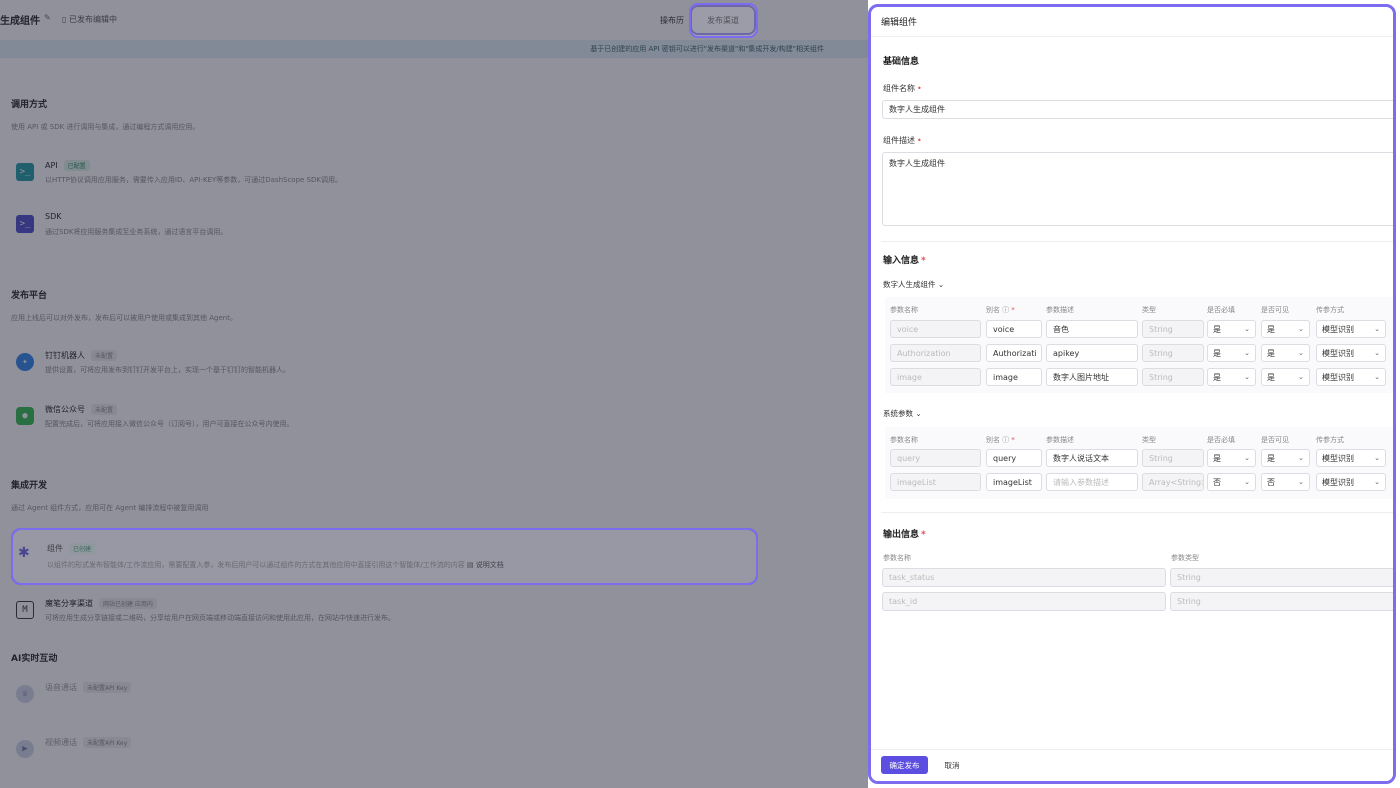 Image resolution: width=1400 pixels, height=788 pixels. I want to click on group-toggle-component: 数字人生成组件 ⌄, so click(913, 284).